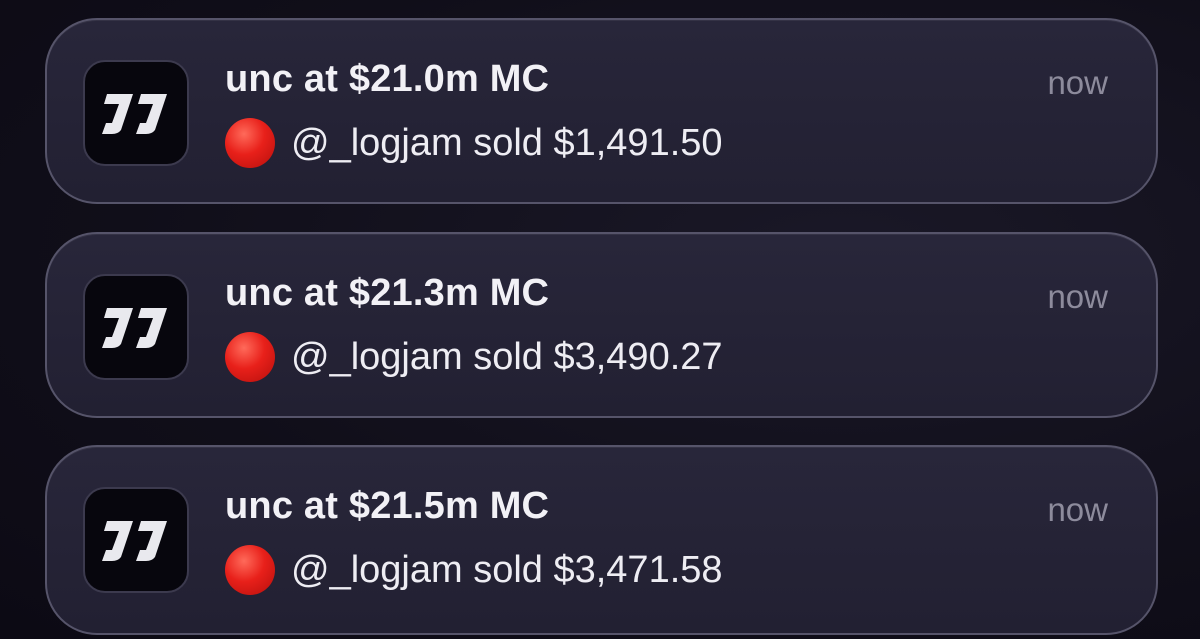  I want to click on notification-title: unc at $21.5m MC, so click(387, 506).